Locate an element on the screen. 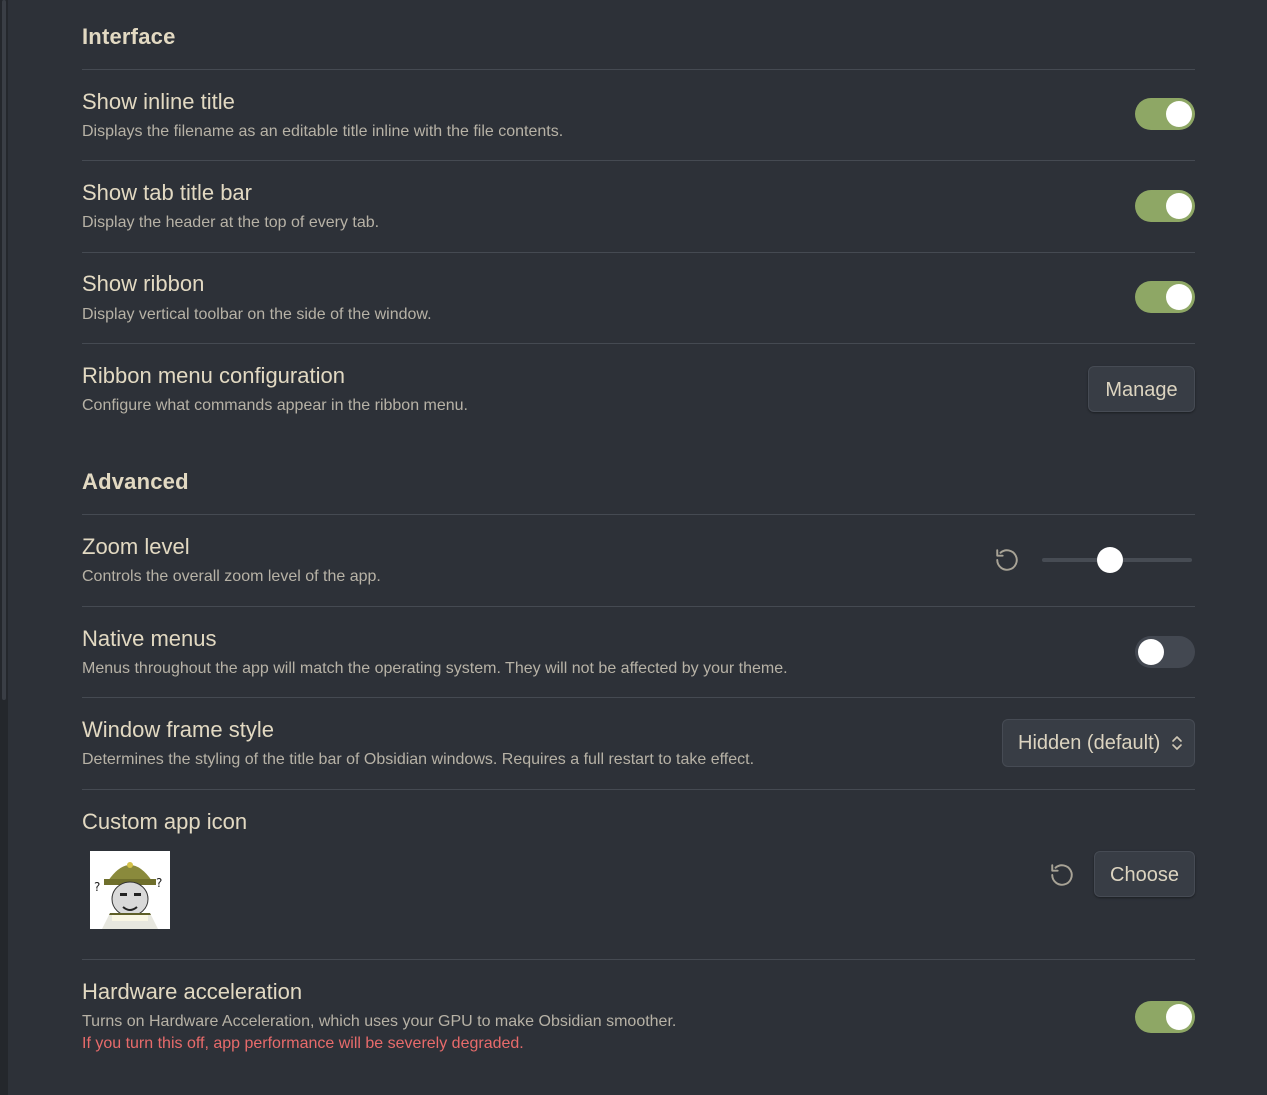 Image resolution: width=1267 pixels, height=1095 pixels. setting-name-zoom: Zoom level is located at coordinates (136, 546).